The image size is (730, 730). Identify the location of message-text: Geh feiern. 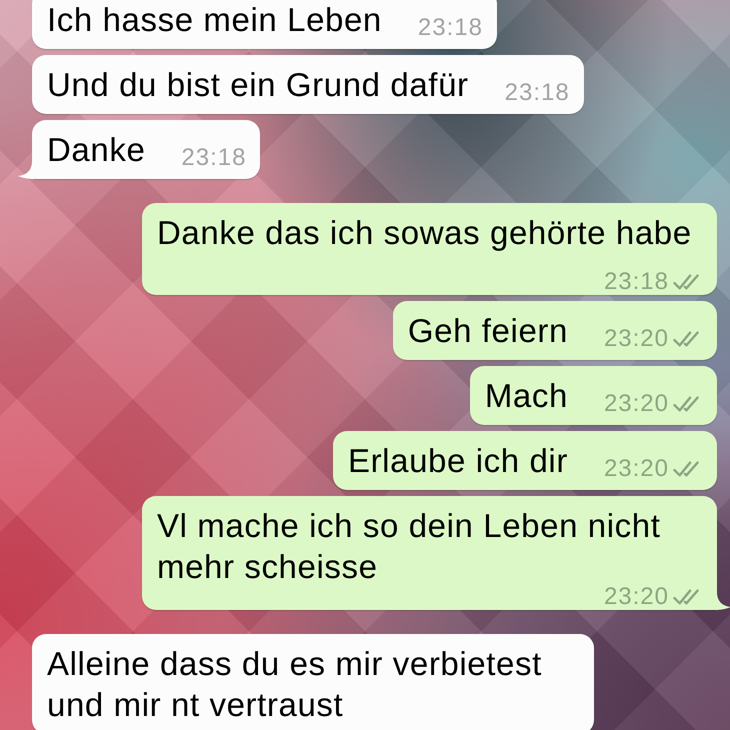
(488, 330).